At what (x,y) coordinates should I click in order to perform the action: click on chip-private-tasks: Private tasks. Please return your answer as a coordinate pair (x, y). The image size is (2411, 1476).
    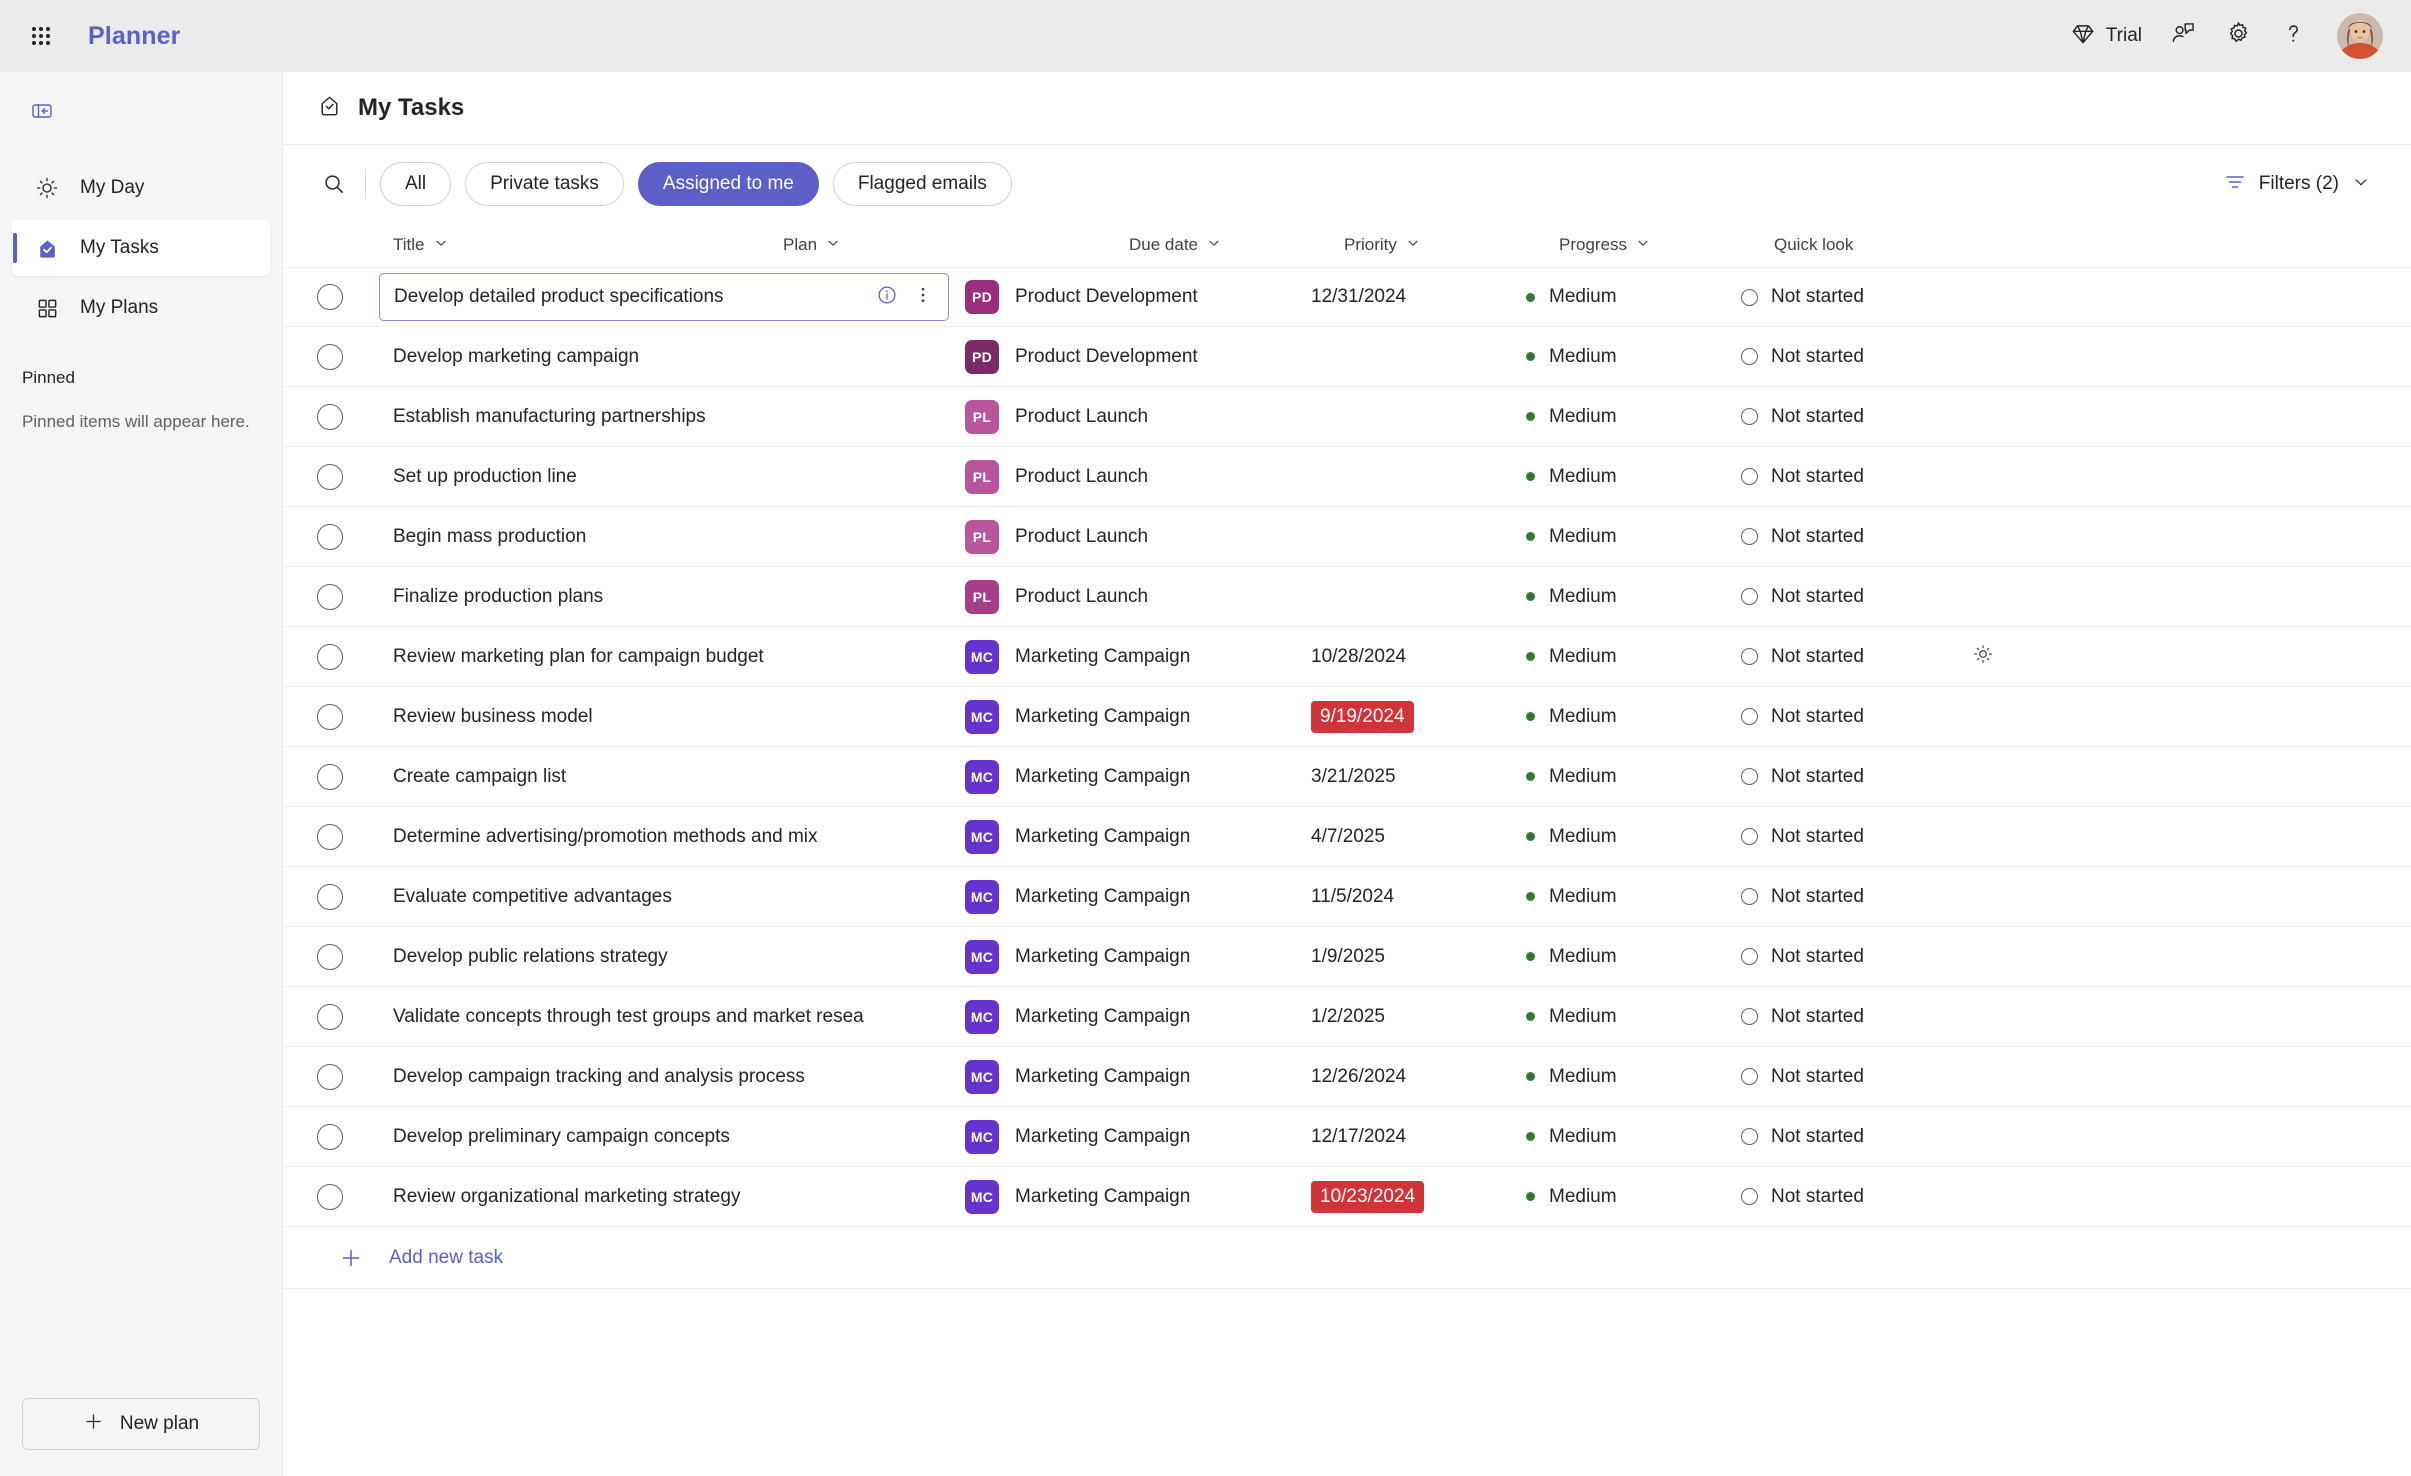
    Looking at the image, I should click on (544, 184).